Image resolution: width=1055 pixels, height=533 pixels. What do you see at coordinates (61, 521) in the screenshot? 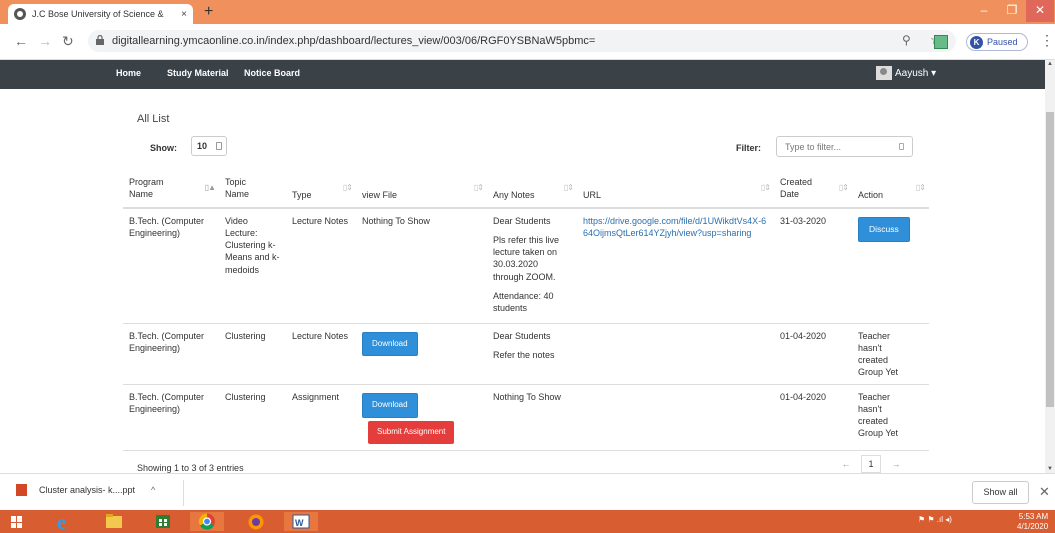
I see `svg-text: e` at bounding box center [61, 521].